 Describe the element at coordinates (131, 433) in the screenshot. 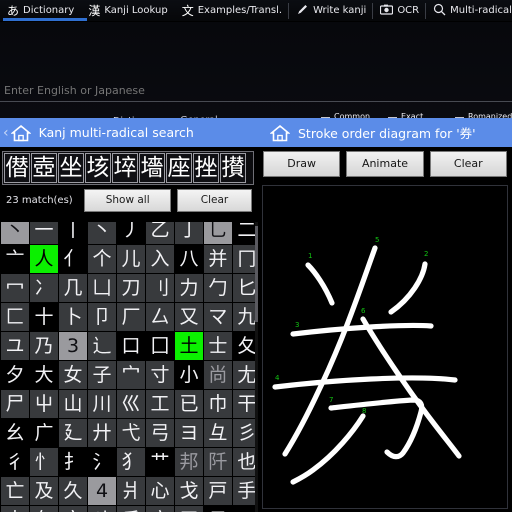

I see `radical-cell: 弋` at that location.